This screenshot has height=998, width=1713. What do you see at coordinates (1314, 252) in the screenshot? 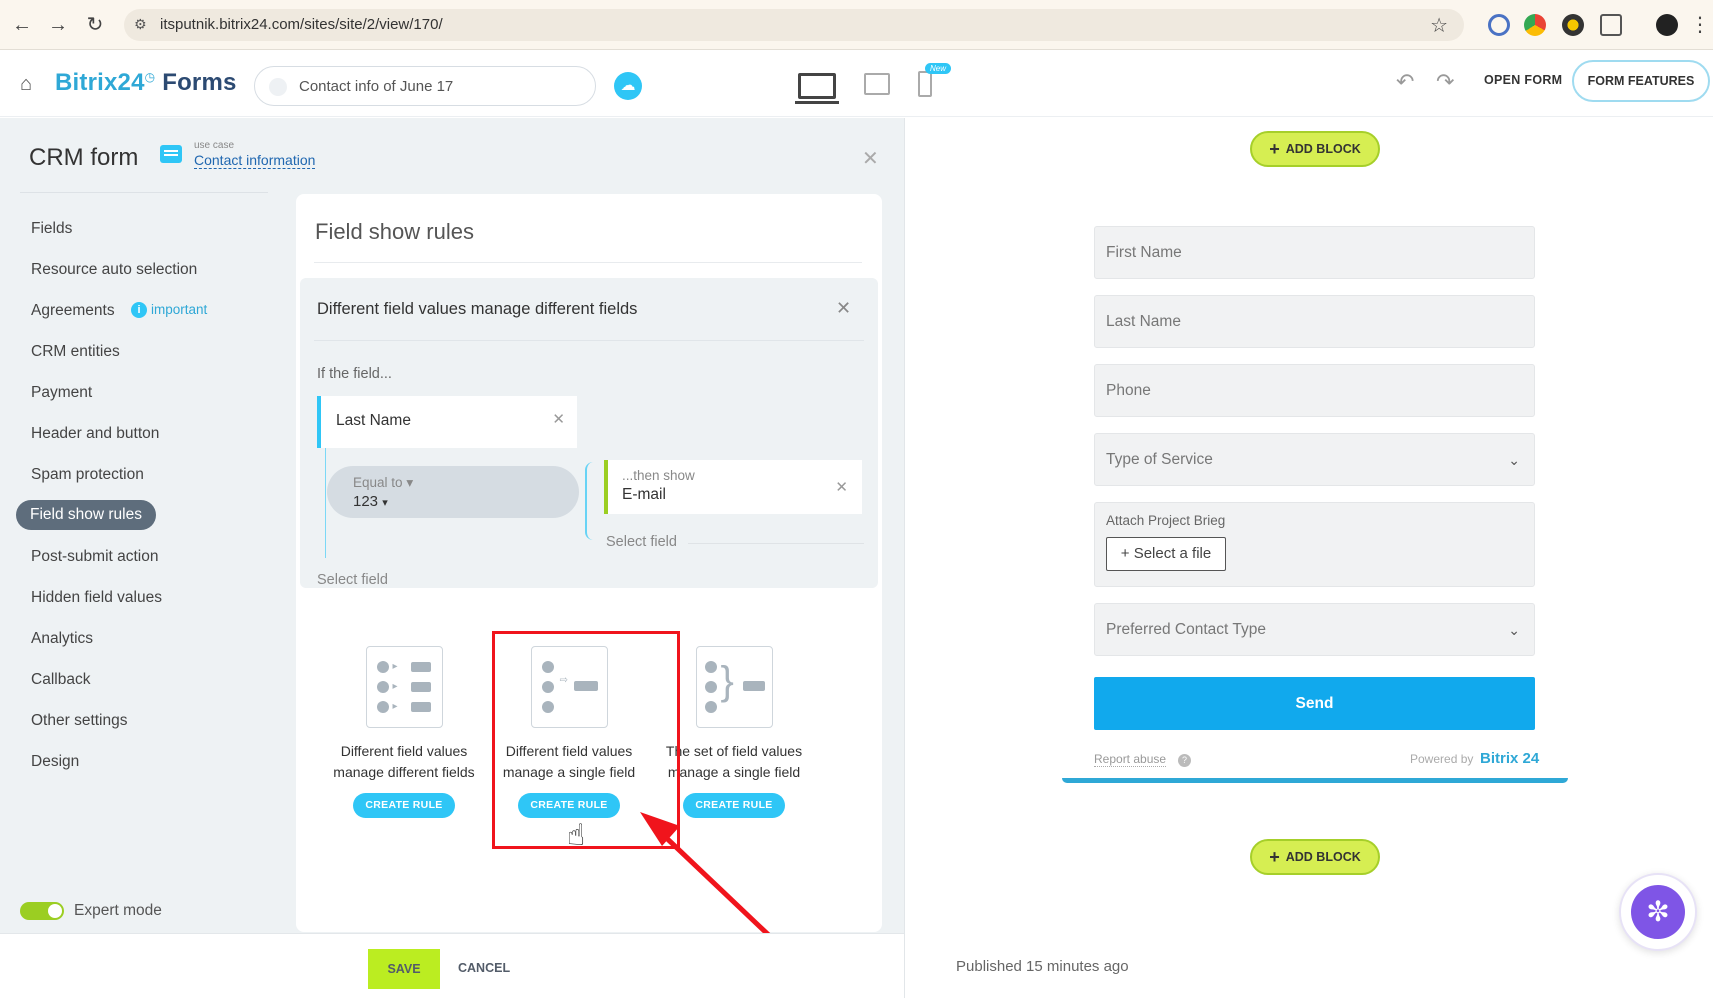
I see `first-name-field: First Name` at bounding box center [1314, 252].